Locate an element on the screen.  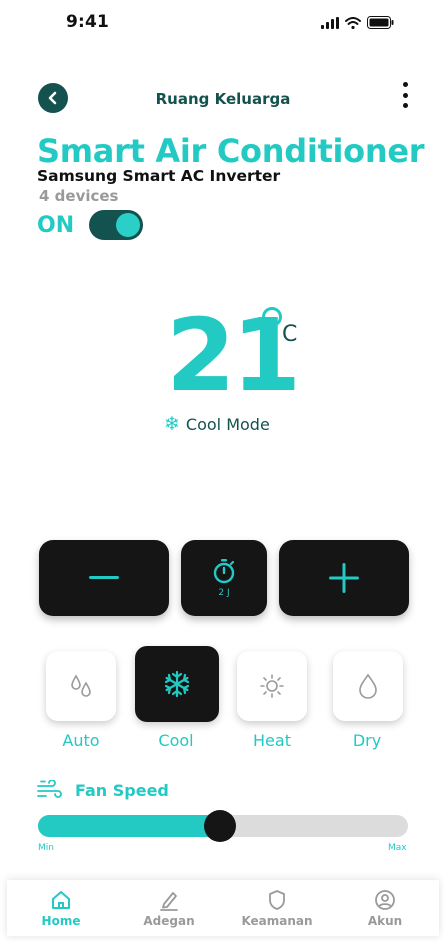
battery-icon is located at coordinates (380, 22).